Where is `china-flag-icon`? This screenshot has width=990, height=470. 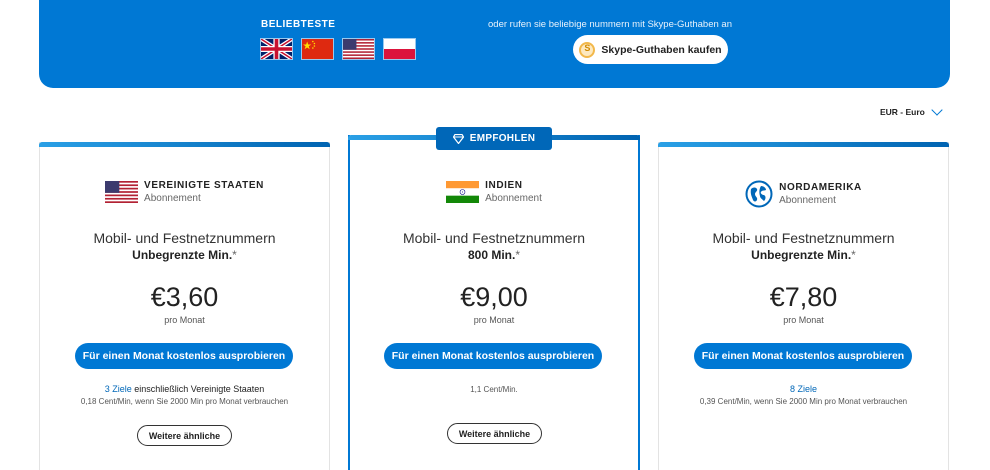
china-flag-icon is located at coordinates (317, 49).